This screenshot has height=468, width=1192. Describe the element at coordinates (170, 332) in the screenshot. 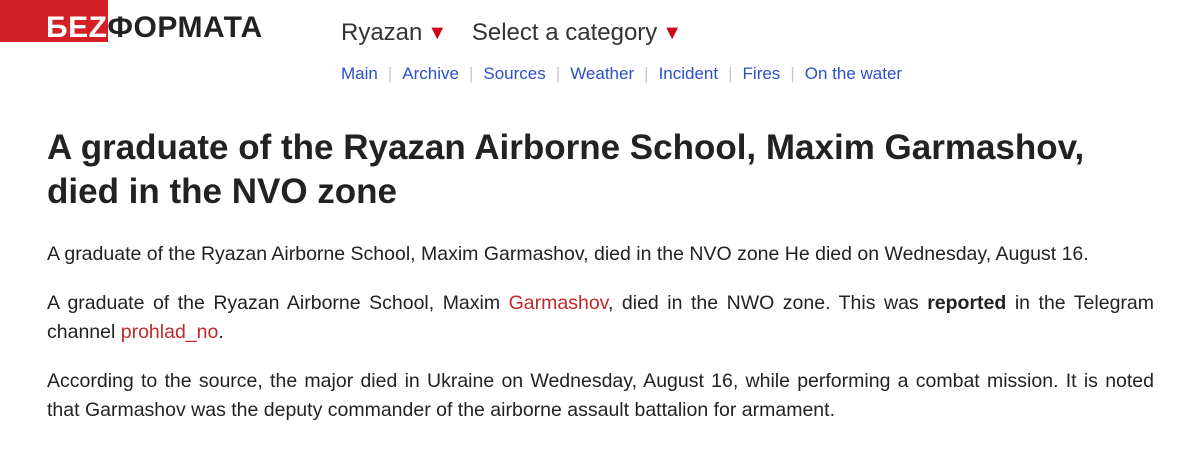

I see `telegram-channel-link: prohlad_no` at that location.